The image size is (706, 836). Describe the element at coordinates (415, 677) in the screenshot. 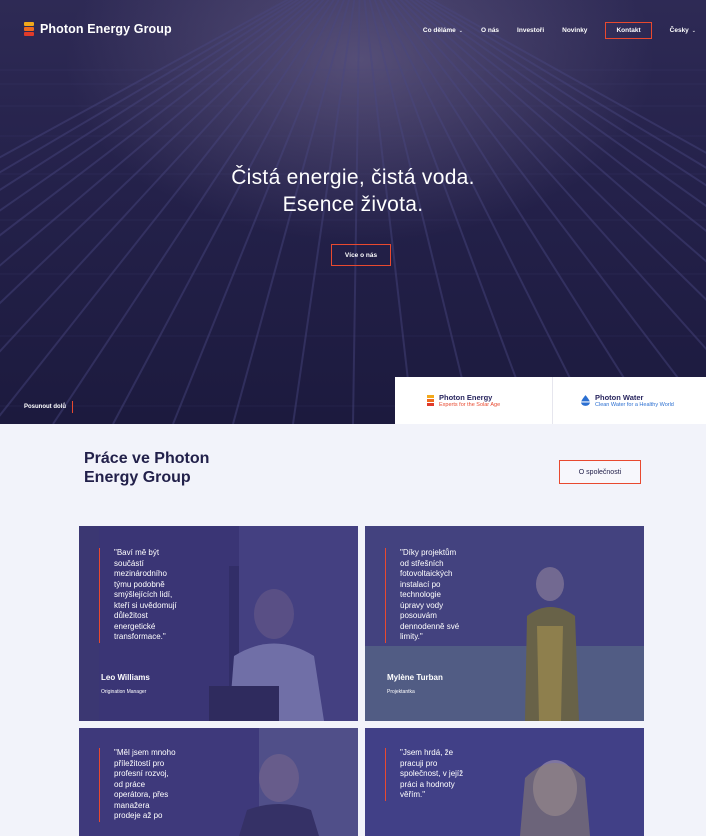

I see `person-name: Mylène Turban` at that location.